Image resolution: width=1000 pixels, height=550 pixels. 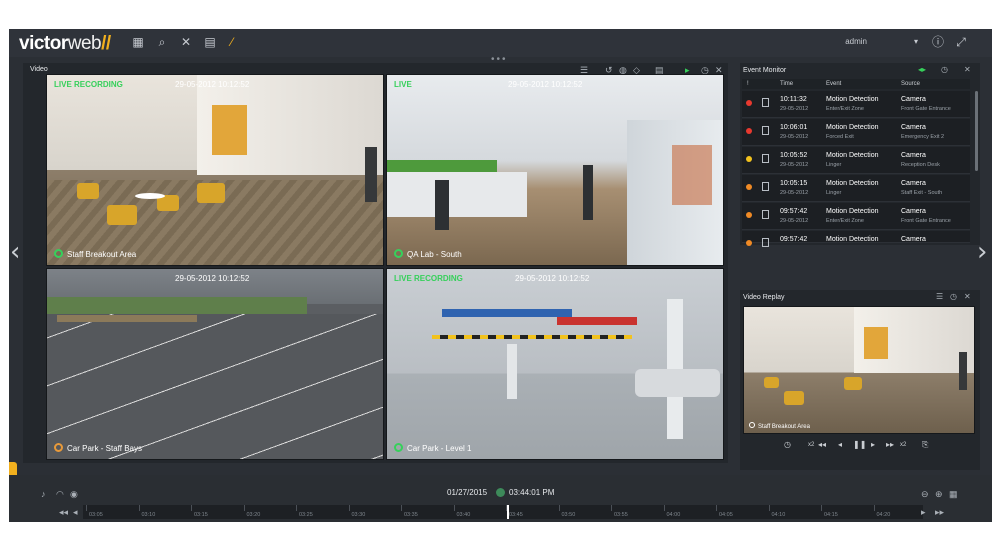 What do you see at coordinates (922, 69) in the screenshot?
I see `event-playback-icon: ◂▸` at bounding box center [922, 69].